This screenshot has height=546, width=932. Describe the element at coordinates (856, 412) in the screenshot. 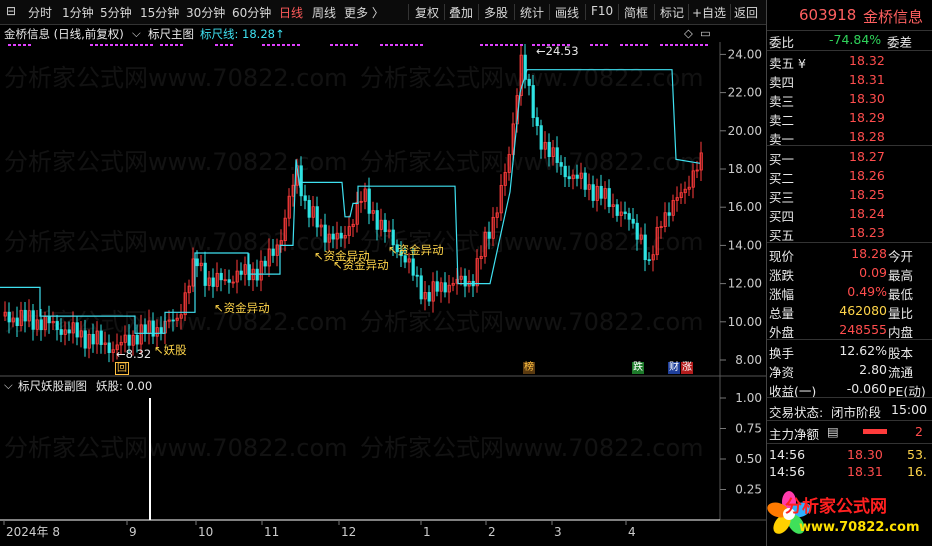

I see `trade-status-value: 闭市阶段` at that location.